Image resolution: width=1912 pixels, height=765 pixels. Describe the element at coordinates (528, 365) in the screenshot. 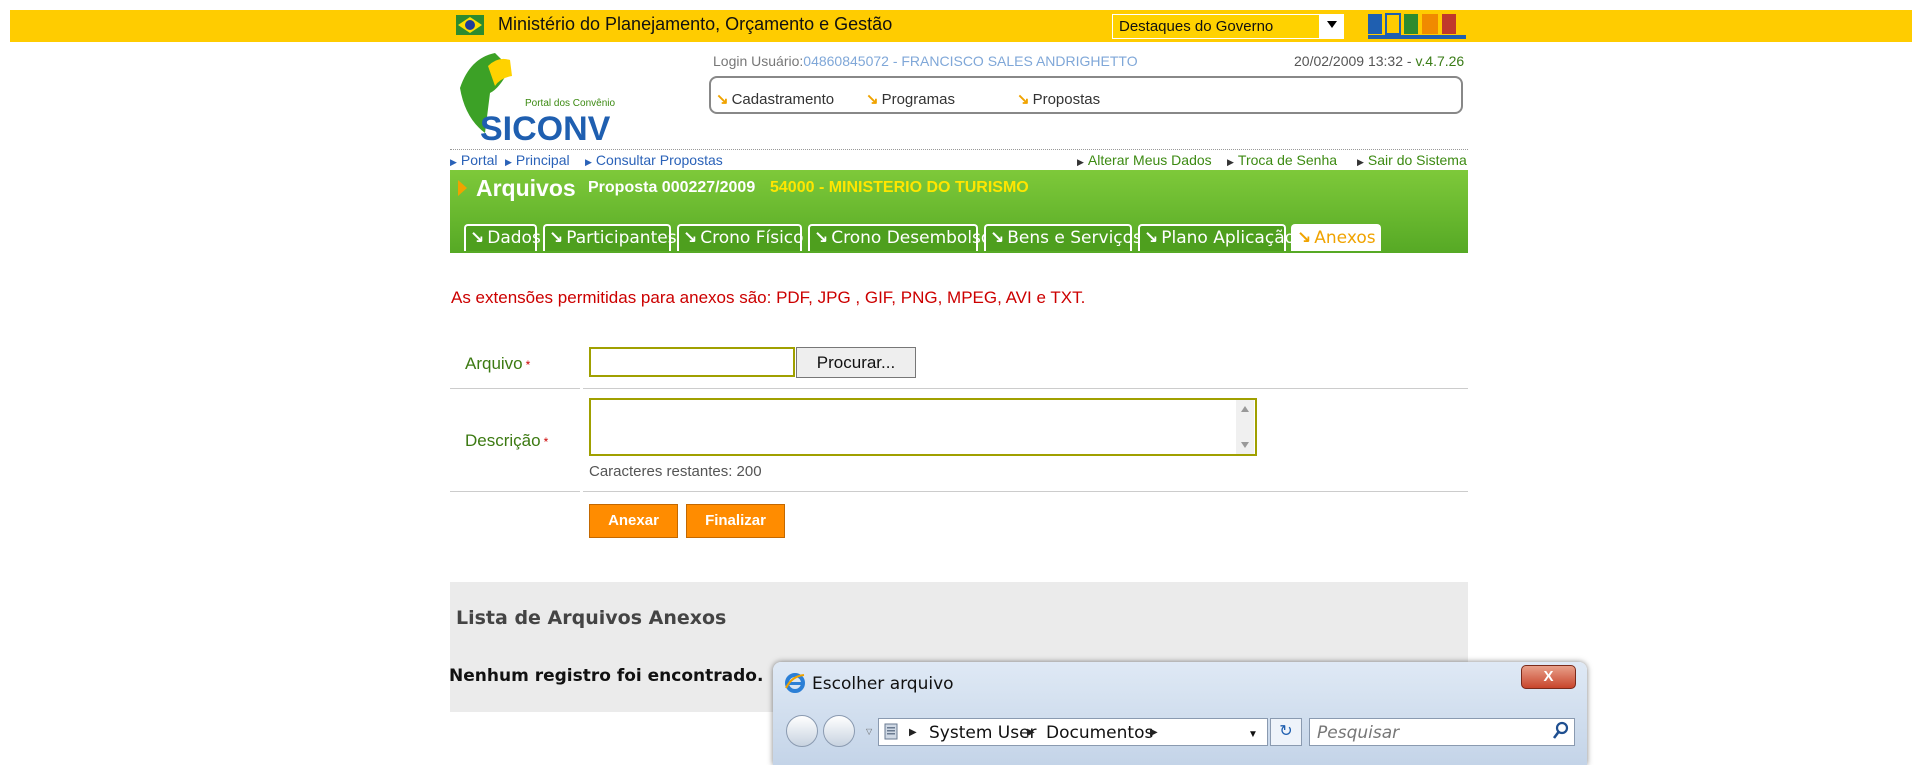

I see `required-mark: *` at that location.